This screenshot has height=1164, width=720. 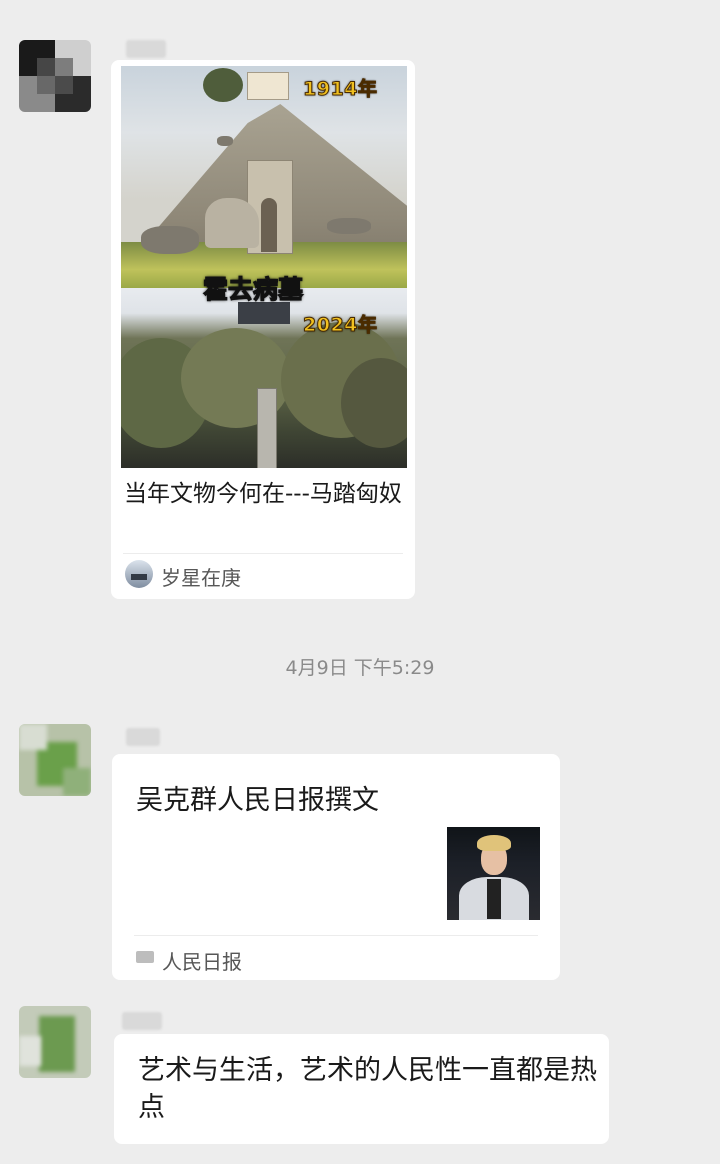 I want to click on year-label-2024: 2024年, so click(x=340, y=325).